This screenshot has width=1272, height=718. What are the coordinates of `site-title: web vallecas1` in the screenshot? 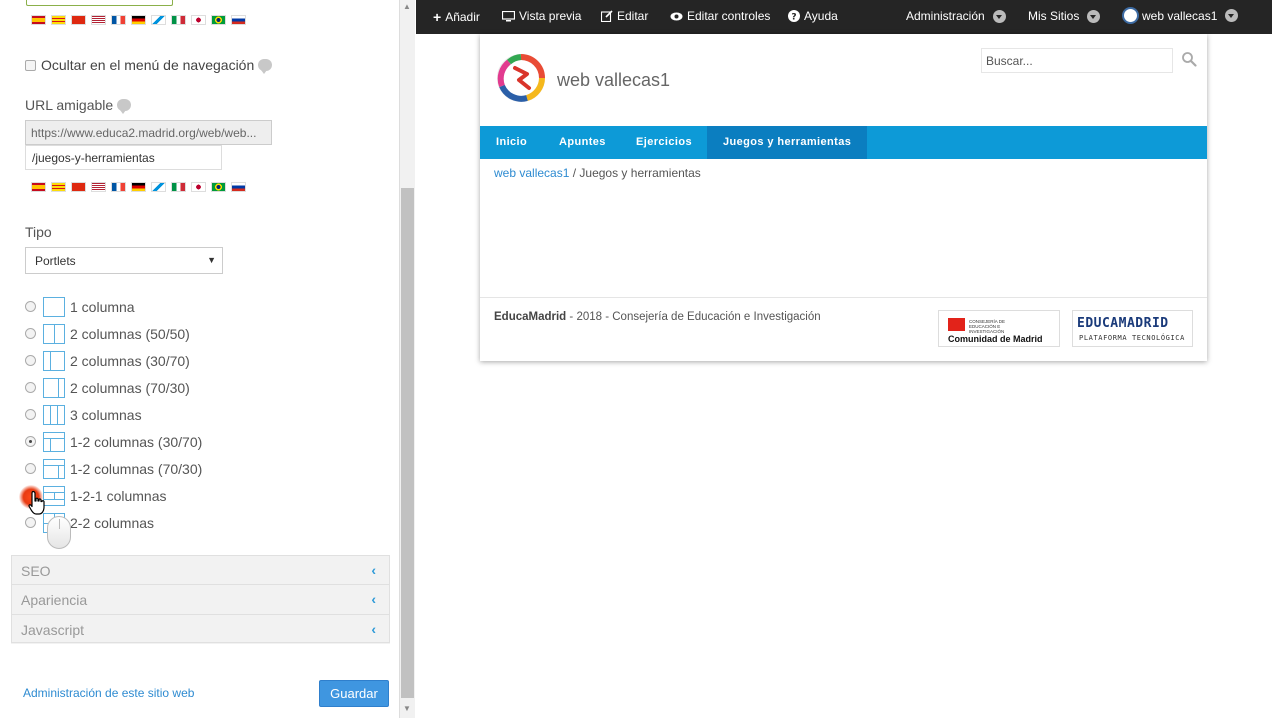 It's located at (613, 80).